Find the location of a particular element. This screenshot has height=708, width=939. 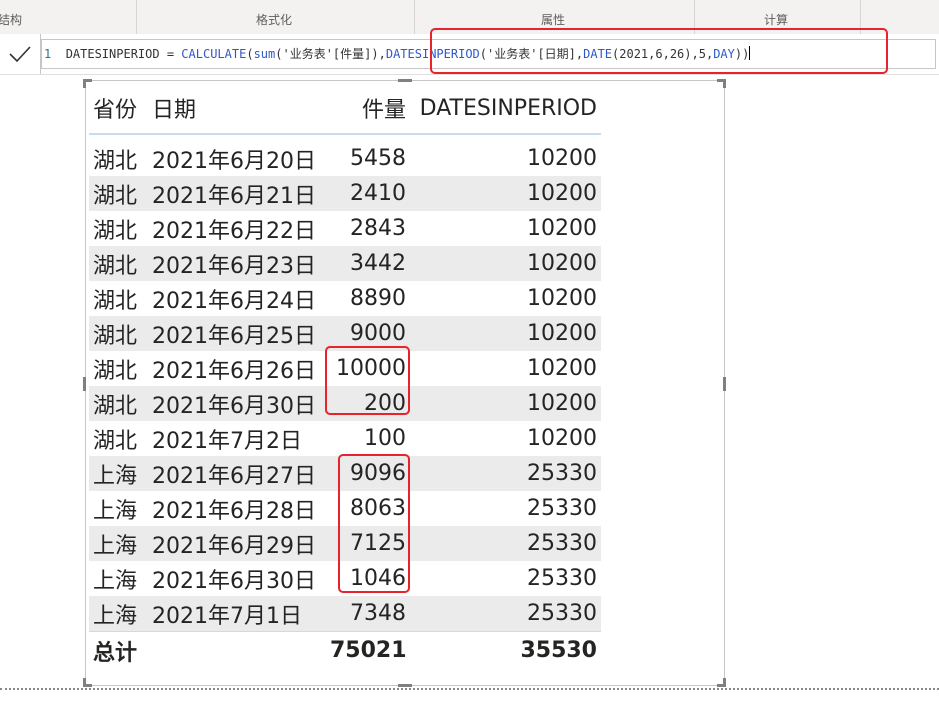

formula-equals: = is located at coordinates (170, 54).